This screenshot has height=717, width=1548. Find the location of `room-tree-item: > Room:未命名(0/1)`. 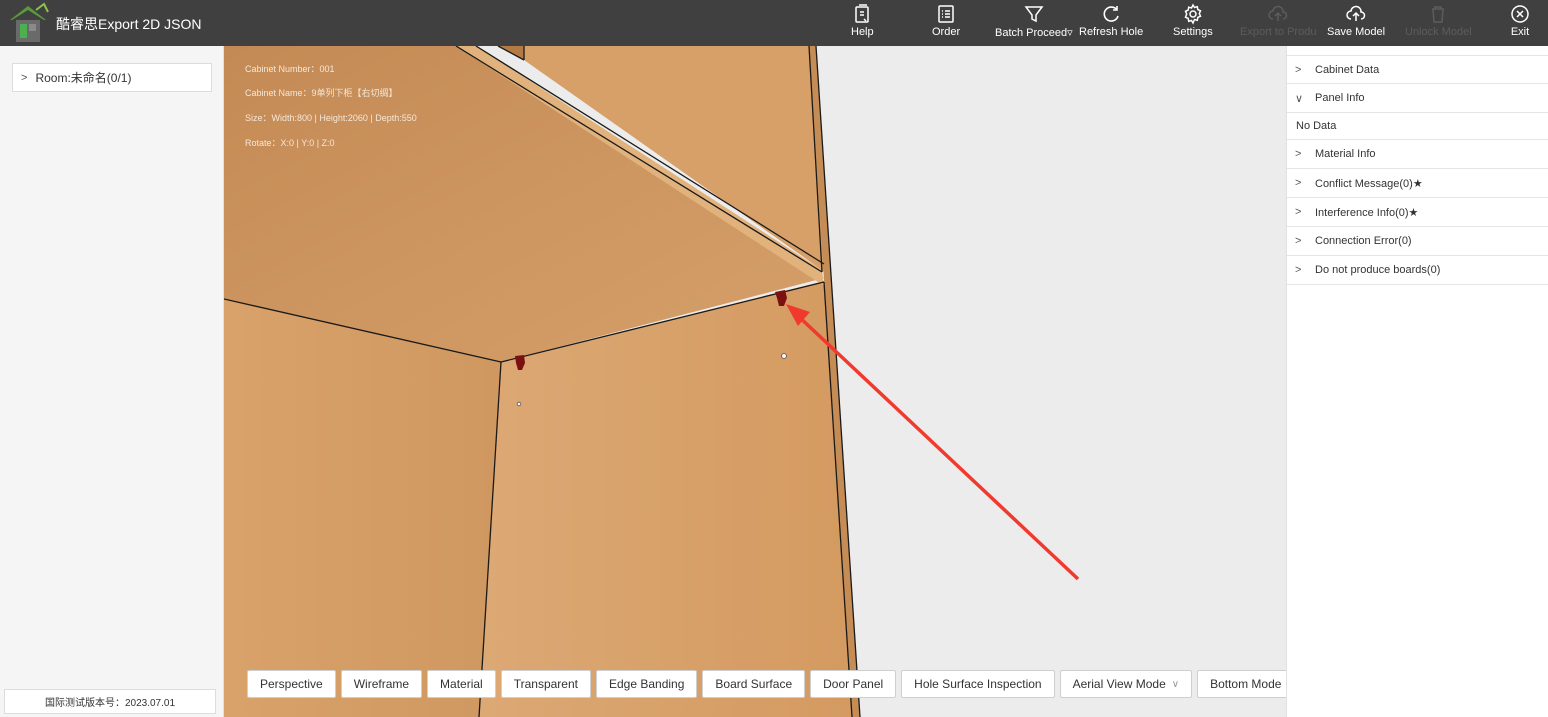

room-tree-item: > Room:未命名(0/1) is located at coordinates (112, 77).